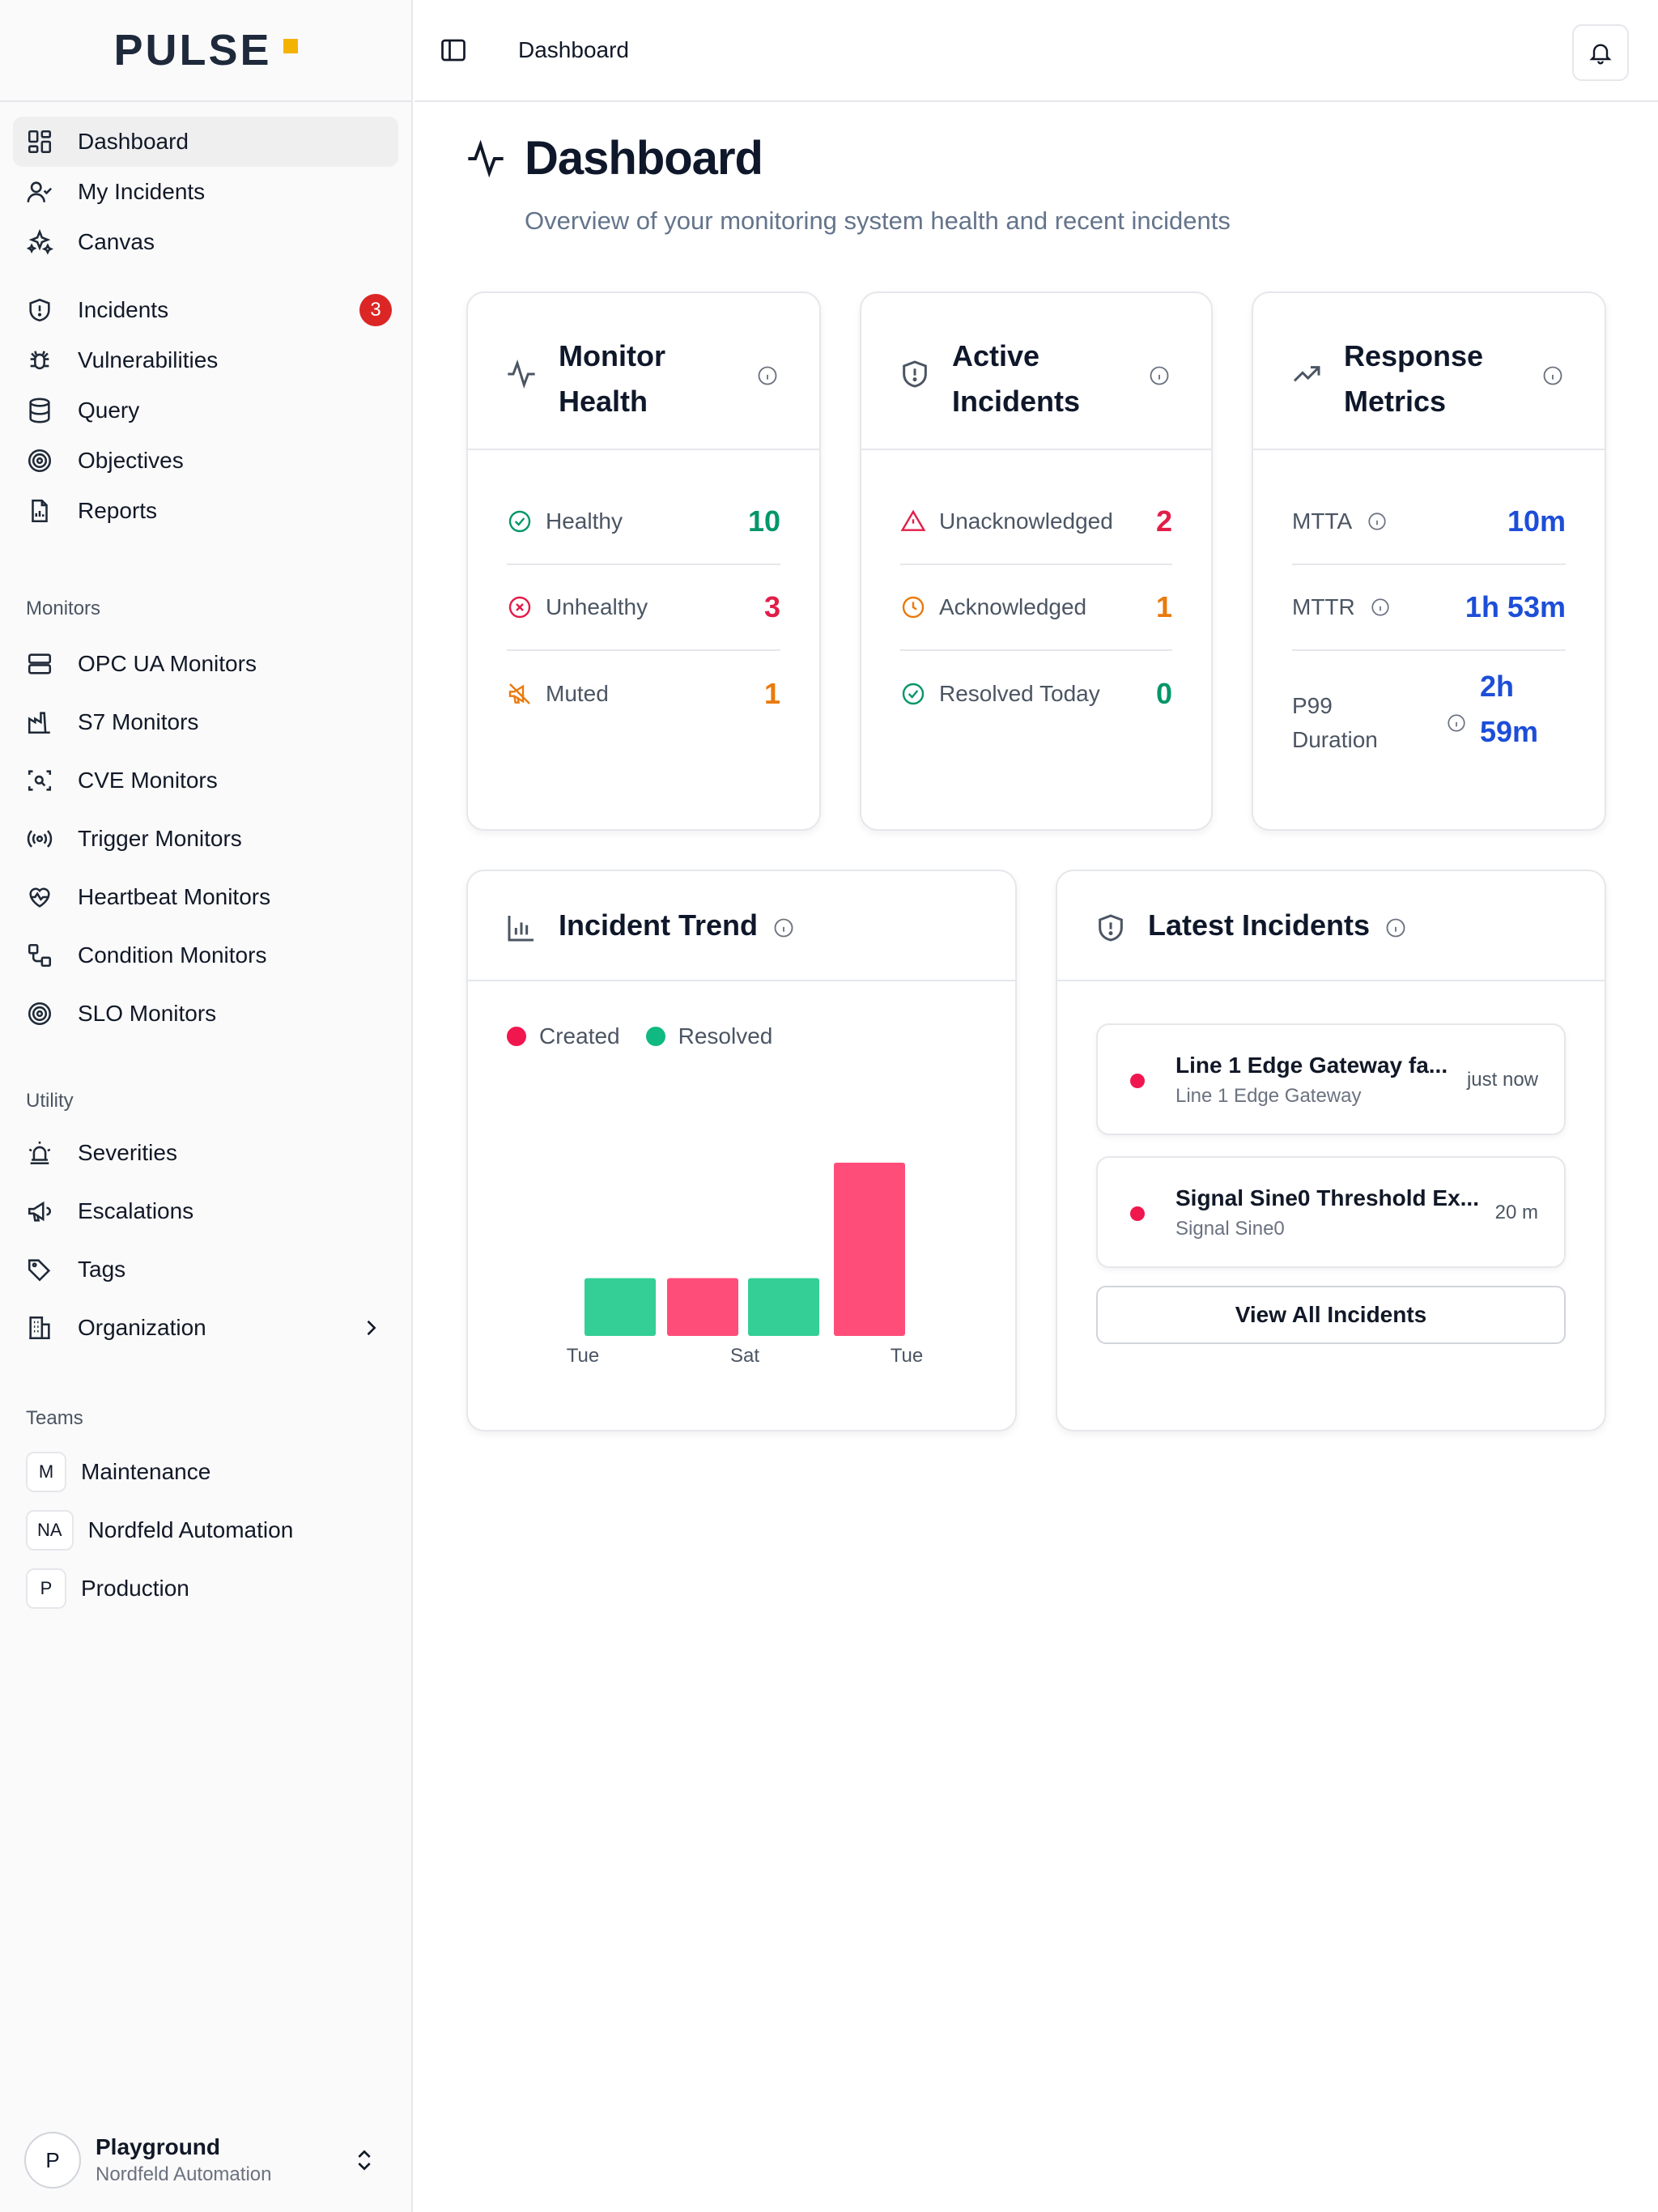 The image size is (1658, 2212). What do you see at coordinates (39, 722) in the screenshot?
I see `factory-icon` at bounding box center [39, 722].